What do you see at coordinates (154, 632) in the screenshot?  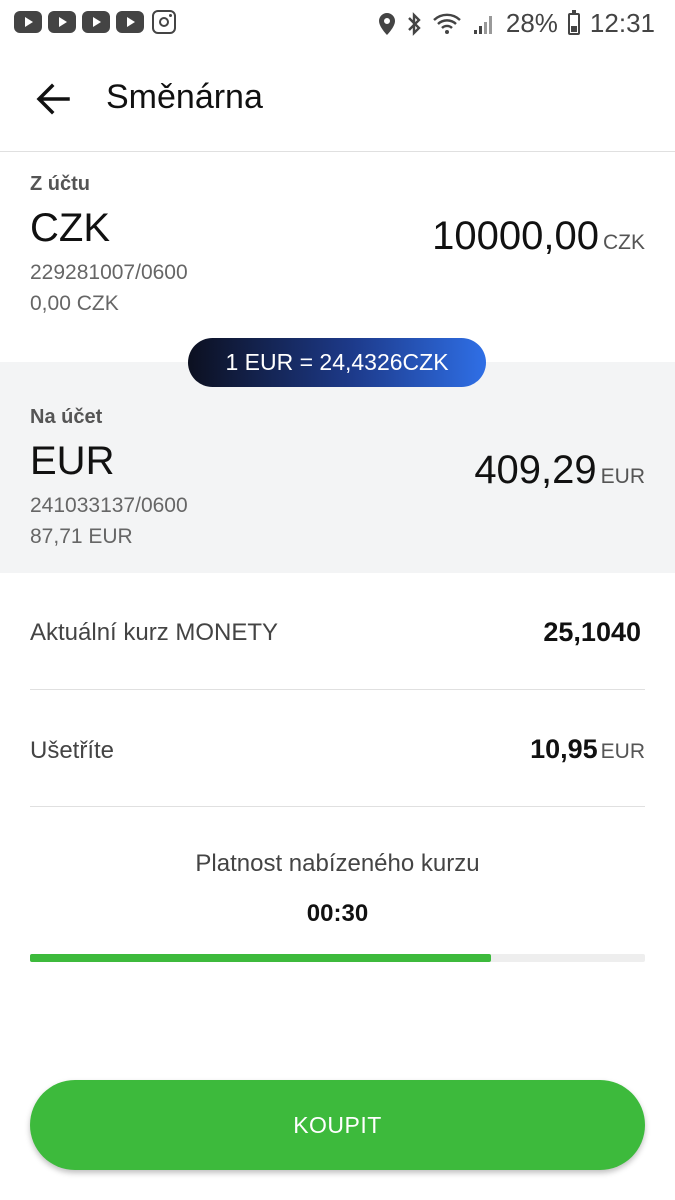 I see `current-rate-label: Aktuální kurz MONETY` at bounding box center [154, 632].